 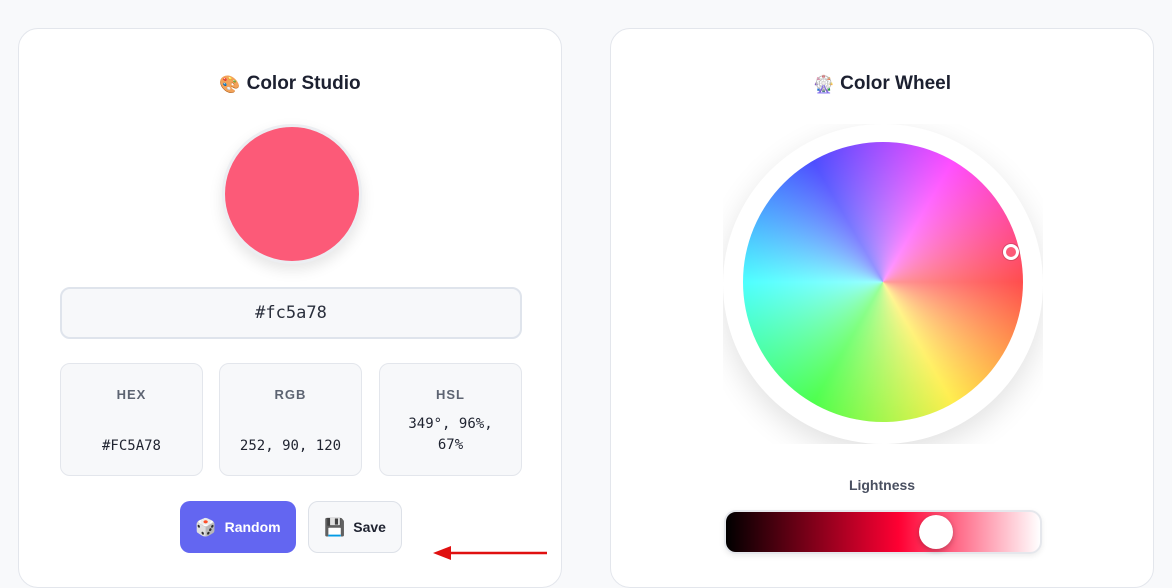 I want to click on hsl-value: 349°, 96%, 67%, so click(x=450, y=434).